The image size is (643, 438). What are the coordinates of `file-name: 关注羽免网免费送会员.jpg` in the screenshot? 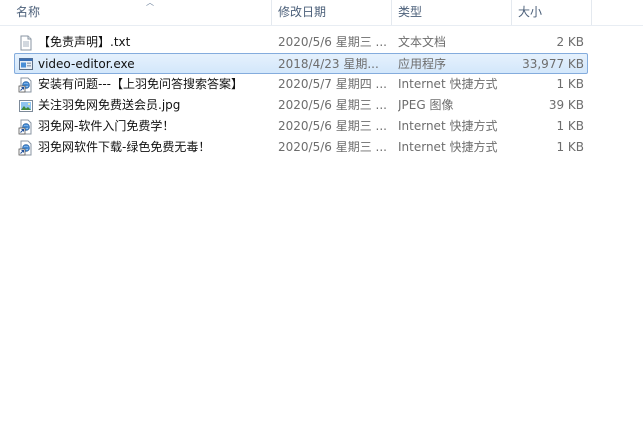 It's located at (109, 105).